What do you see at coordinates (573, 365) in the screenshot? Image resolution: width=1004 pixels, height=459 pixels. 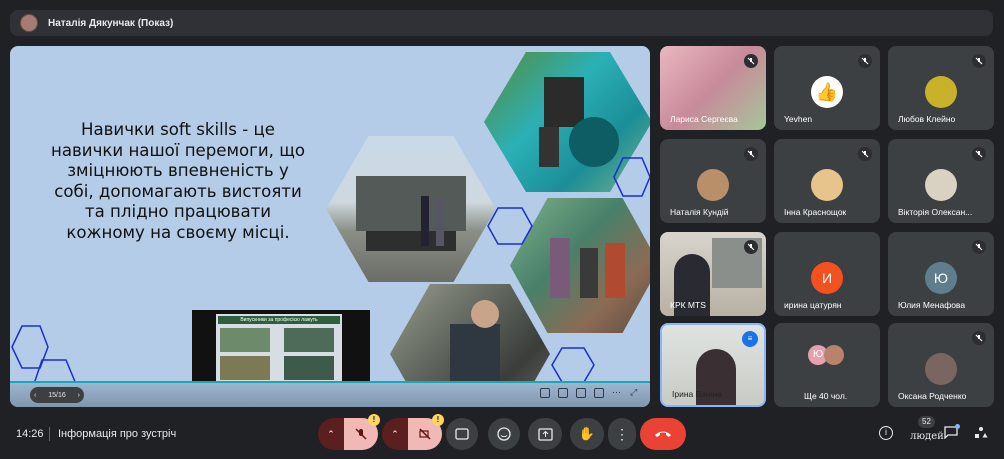 I see `hex-outline-bottom` at bounding box center [573, 365].